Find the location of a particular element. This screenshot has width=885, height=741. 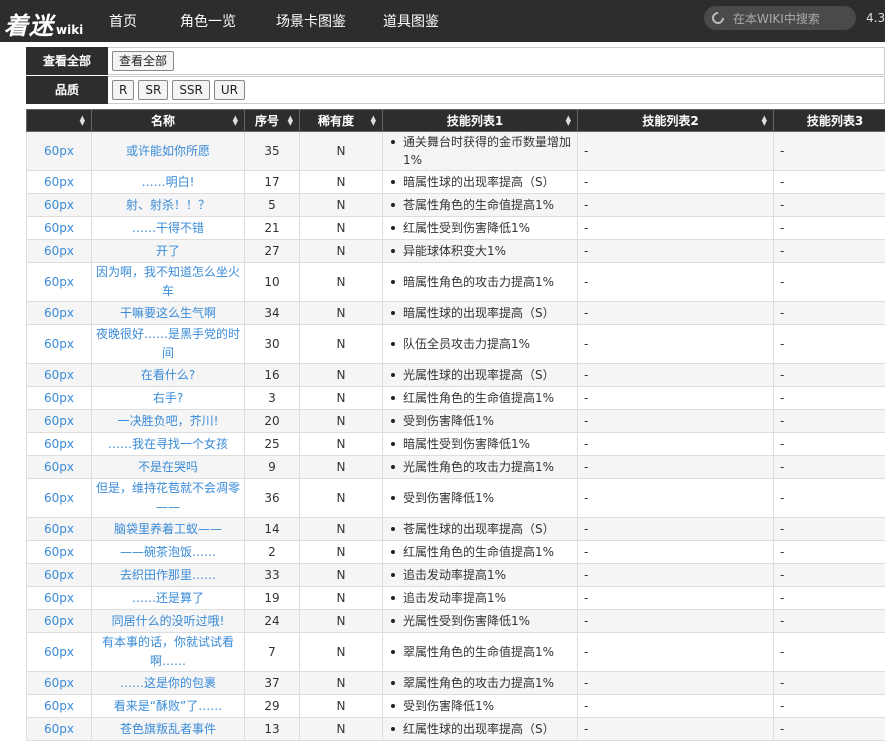

skill1-text: 暗属性角色的攻击力提高1% is located at coordinates (478, 282).